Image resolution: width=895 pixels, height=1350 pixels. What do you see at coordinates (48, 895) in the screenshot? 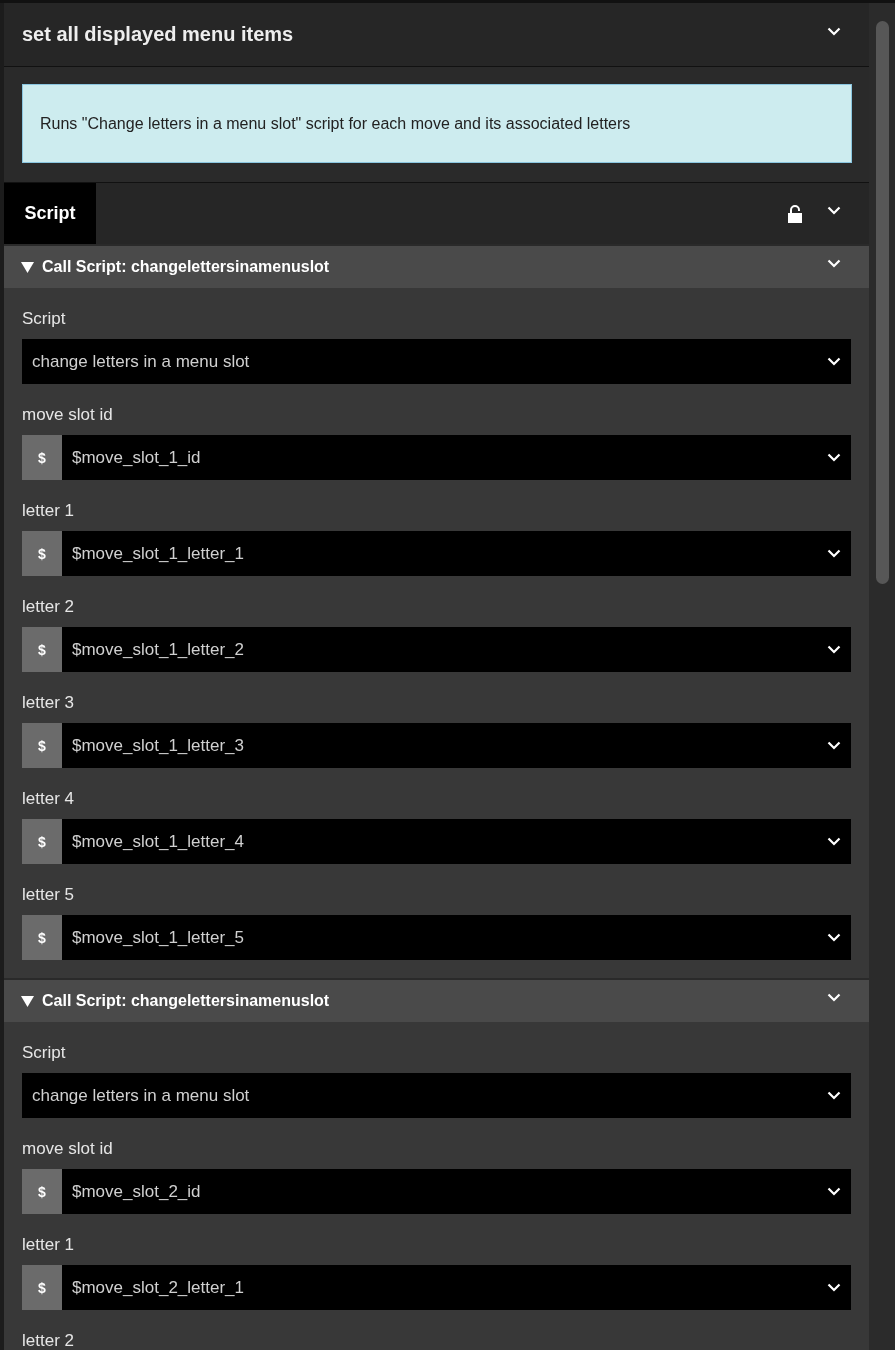
I see `field-label: letter 5` at bounding box center [48, 895].